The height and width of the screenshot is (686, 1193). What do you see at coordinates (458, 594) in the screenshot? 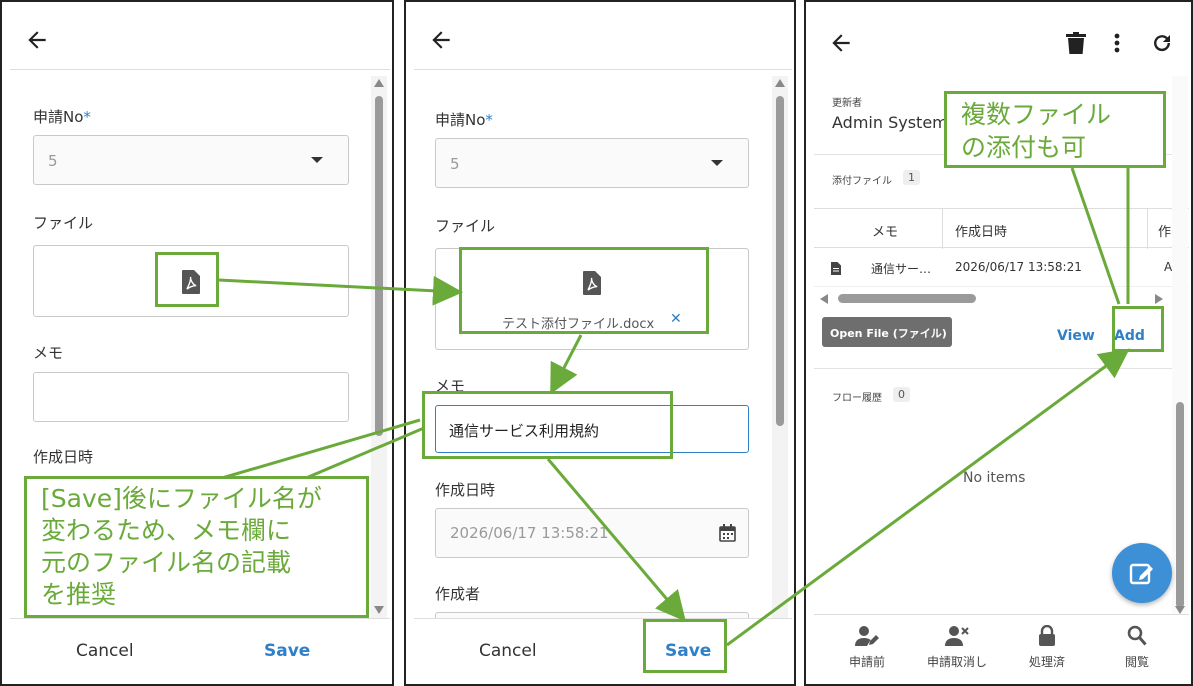
I see `creator-label: 作成者` at bounding box center [458, 594].